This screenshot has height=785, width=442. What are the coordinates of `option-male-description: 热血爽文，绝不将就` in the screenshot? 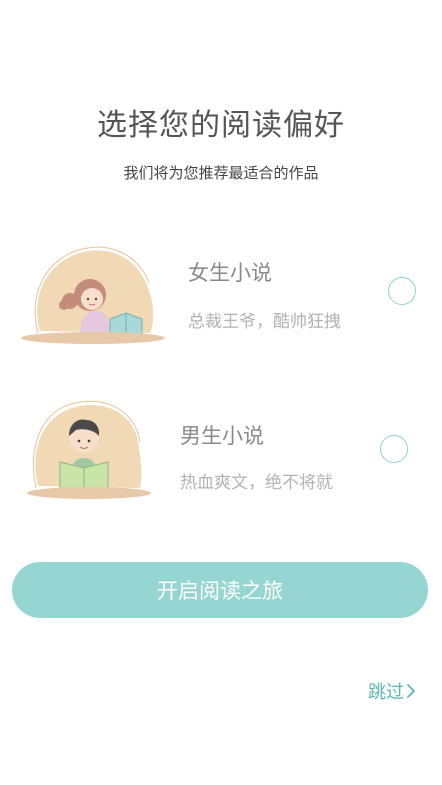 It's located at (256, 483).